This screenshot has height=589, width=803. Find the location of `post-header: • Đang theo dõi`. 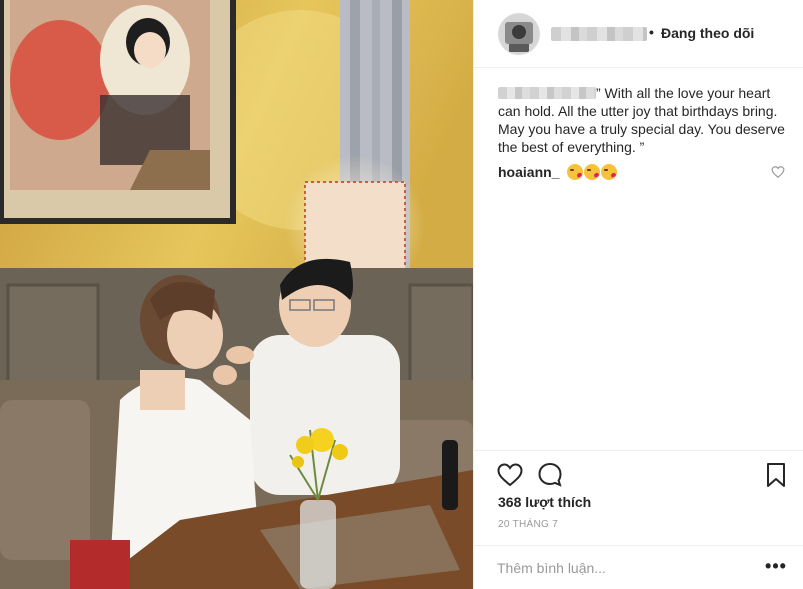

post-header: • Đang theo dõi is located at coordinates (638, 34).